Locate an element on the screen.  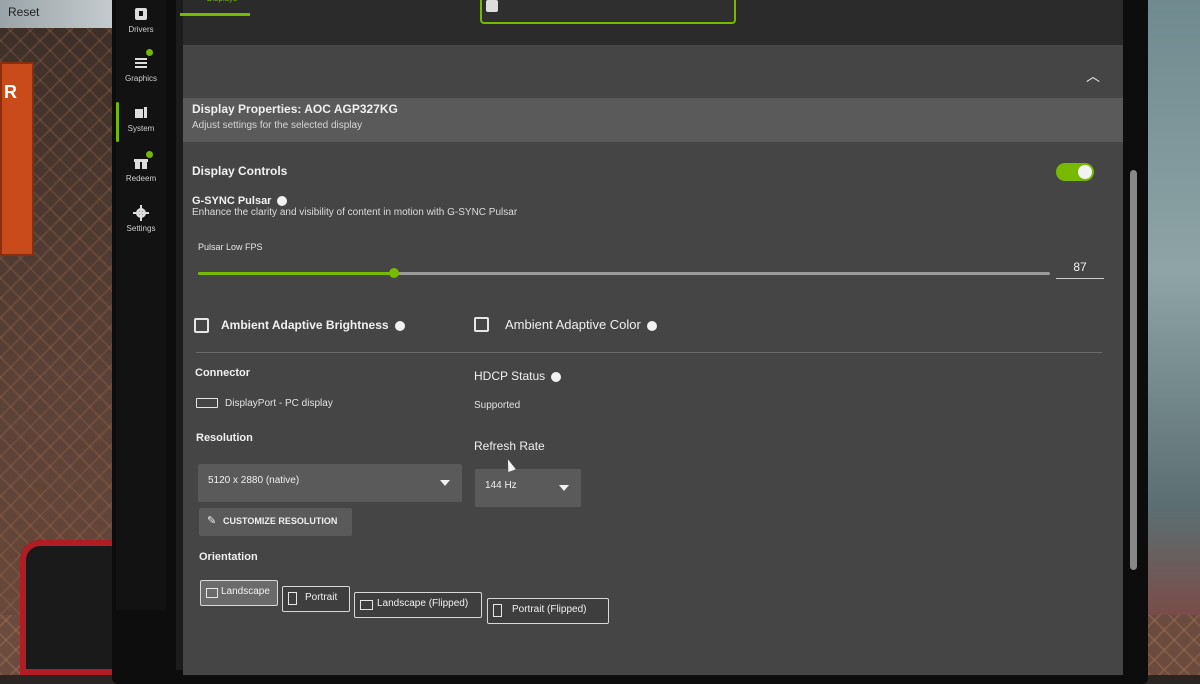
gsync-label: G-SYNC Pulsar is located at coordinates (240, 201).